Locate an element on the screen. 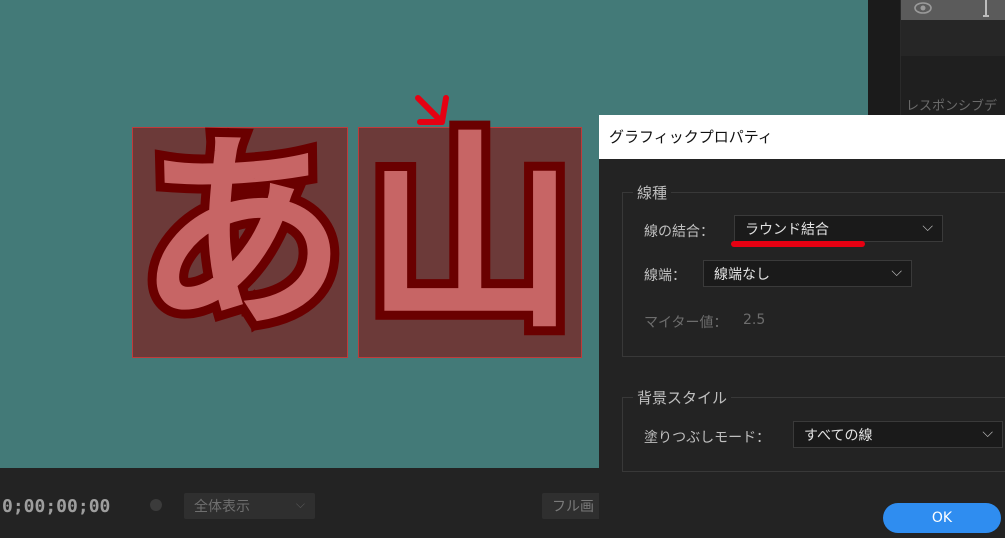 The width and height of the screenshot is (1005, 538). layer-row-empty is located at coordinates (953, 38).